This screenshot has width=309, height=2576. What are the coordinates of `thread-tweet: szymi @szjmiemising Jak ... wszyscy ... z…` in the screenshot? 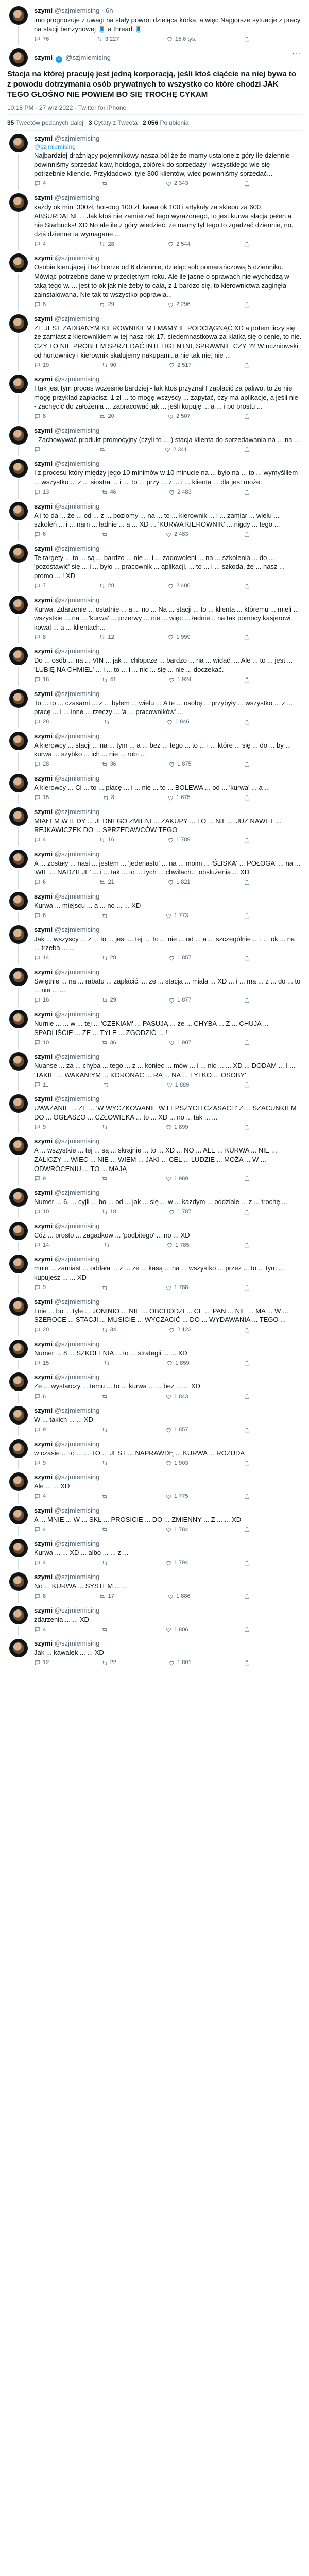 It's located at (154, 943).